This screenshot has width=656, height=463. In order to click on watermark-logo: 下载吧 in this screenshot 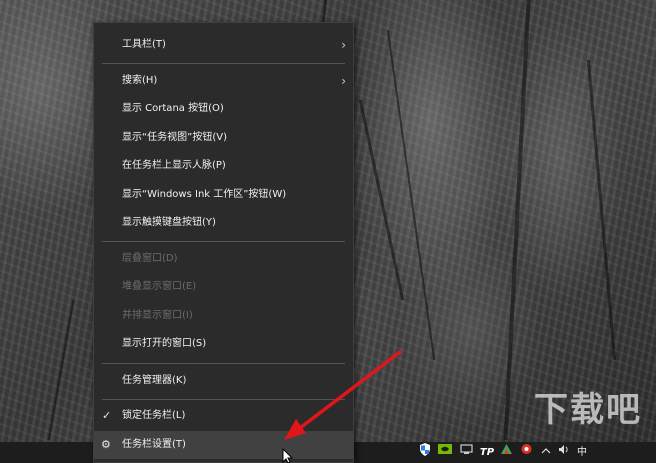, I will do `click(588, 410)`.